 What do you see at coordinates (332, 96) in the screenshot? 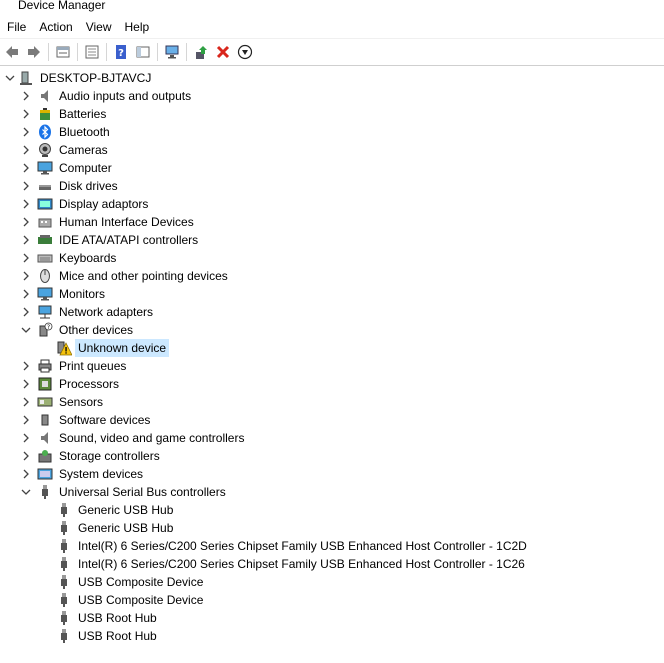
I see `tree-node: Audio inputs and outputs` at bounding box center [332, 96].